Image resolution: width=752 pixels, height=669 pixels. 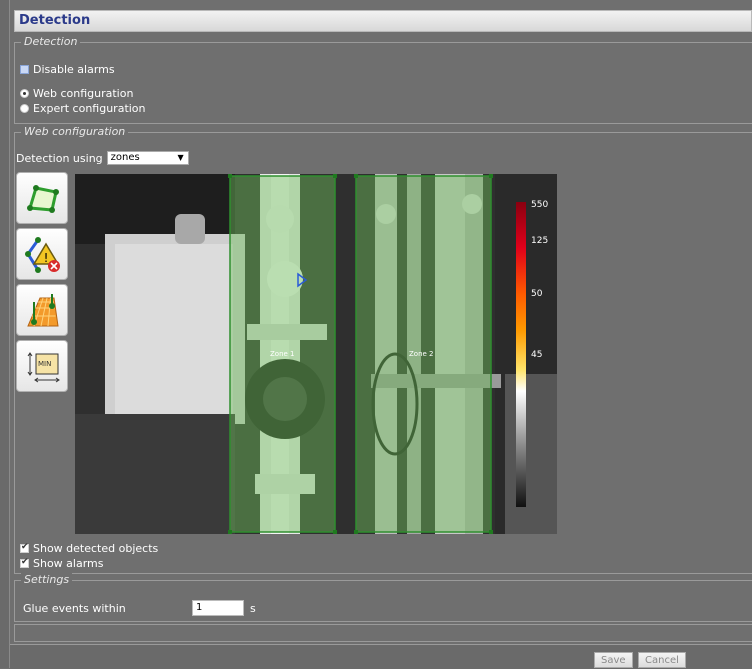 I want to click on min-size-tool-button: MIN, so click(x=42, y=366).